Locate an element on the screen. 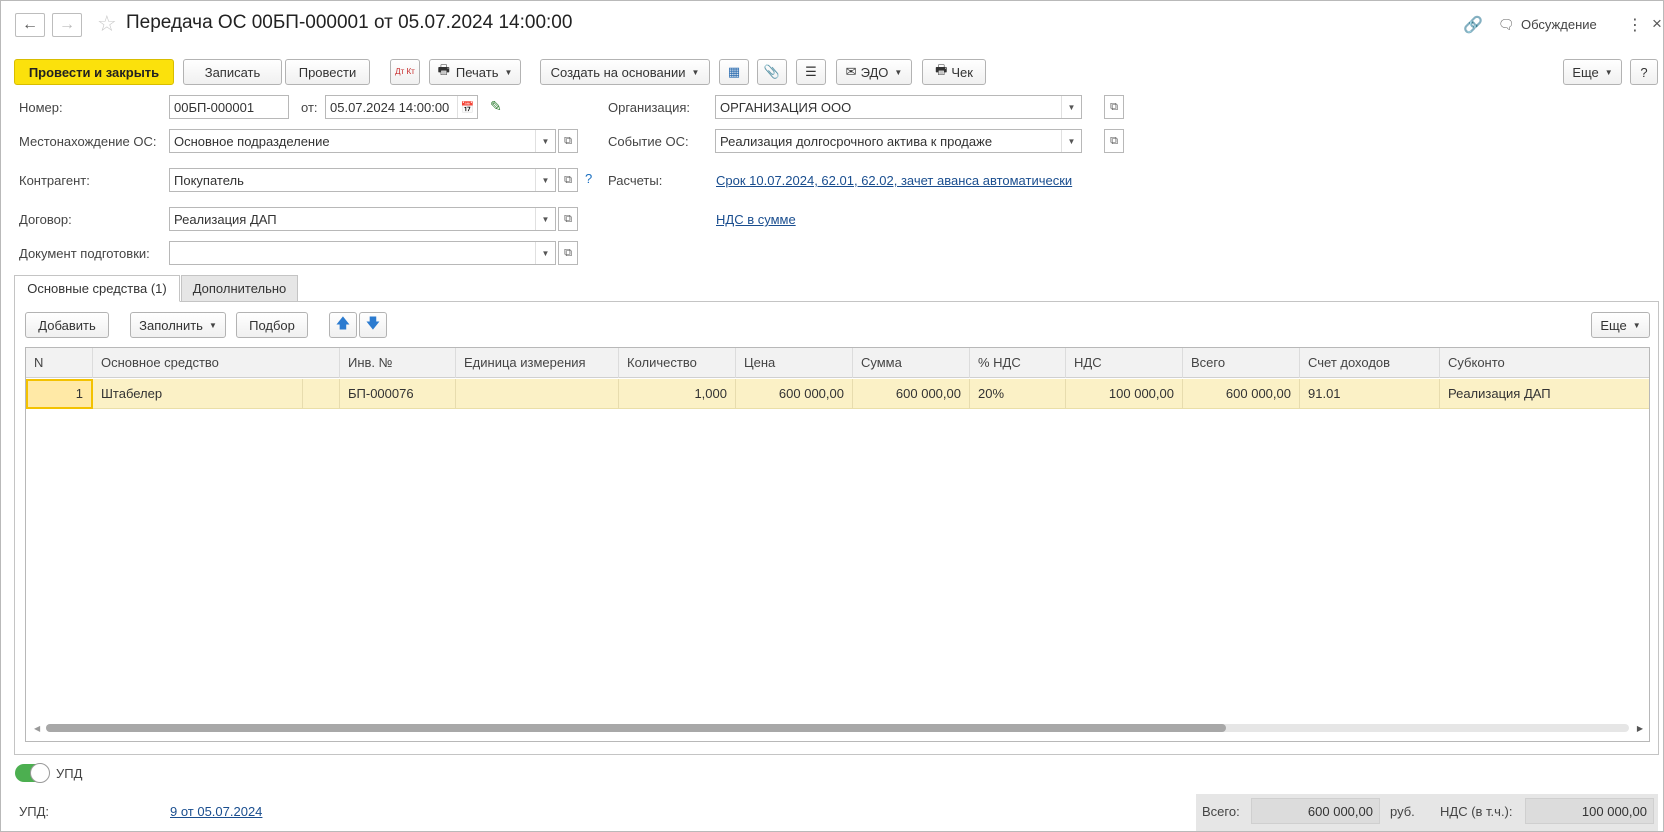  col-n: N is located at coordinates (59, 363).